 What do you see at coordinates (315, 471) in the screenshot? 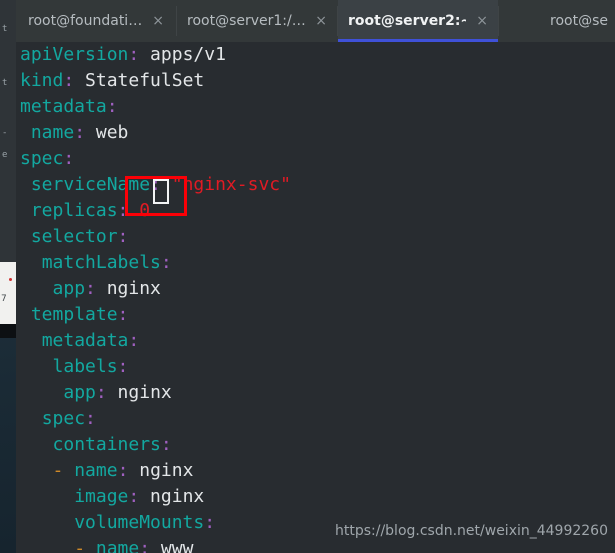
I see `code-line: - name: nginx` at bounding box center [315, 471].